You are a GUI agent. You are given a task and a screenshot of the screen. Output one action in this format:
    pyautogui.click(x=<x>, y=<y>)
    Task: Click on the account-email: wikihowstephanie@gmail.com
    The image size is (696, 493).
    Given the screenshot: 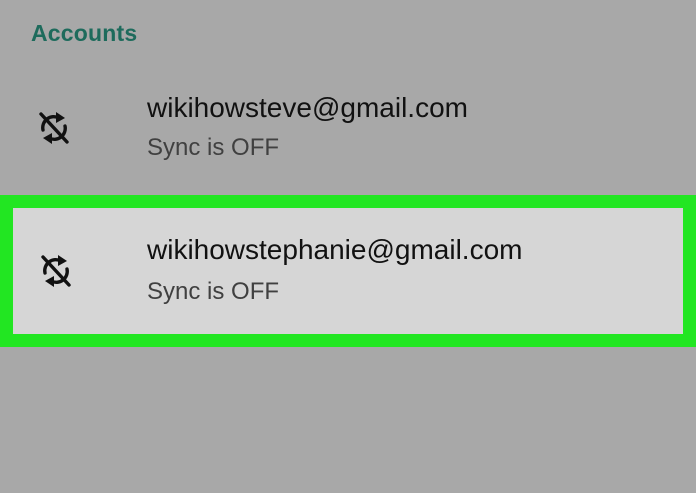 What is the action you would take?
    pyautogui.click(x=335, y=249)
    